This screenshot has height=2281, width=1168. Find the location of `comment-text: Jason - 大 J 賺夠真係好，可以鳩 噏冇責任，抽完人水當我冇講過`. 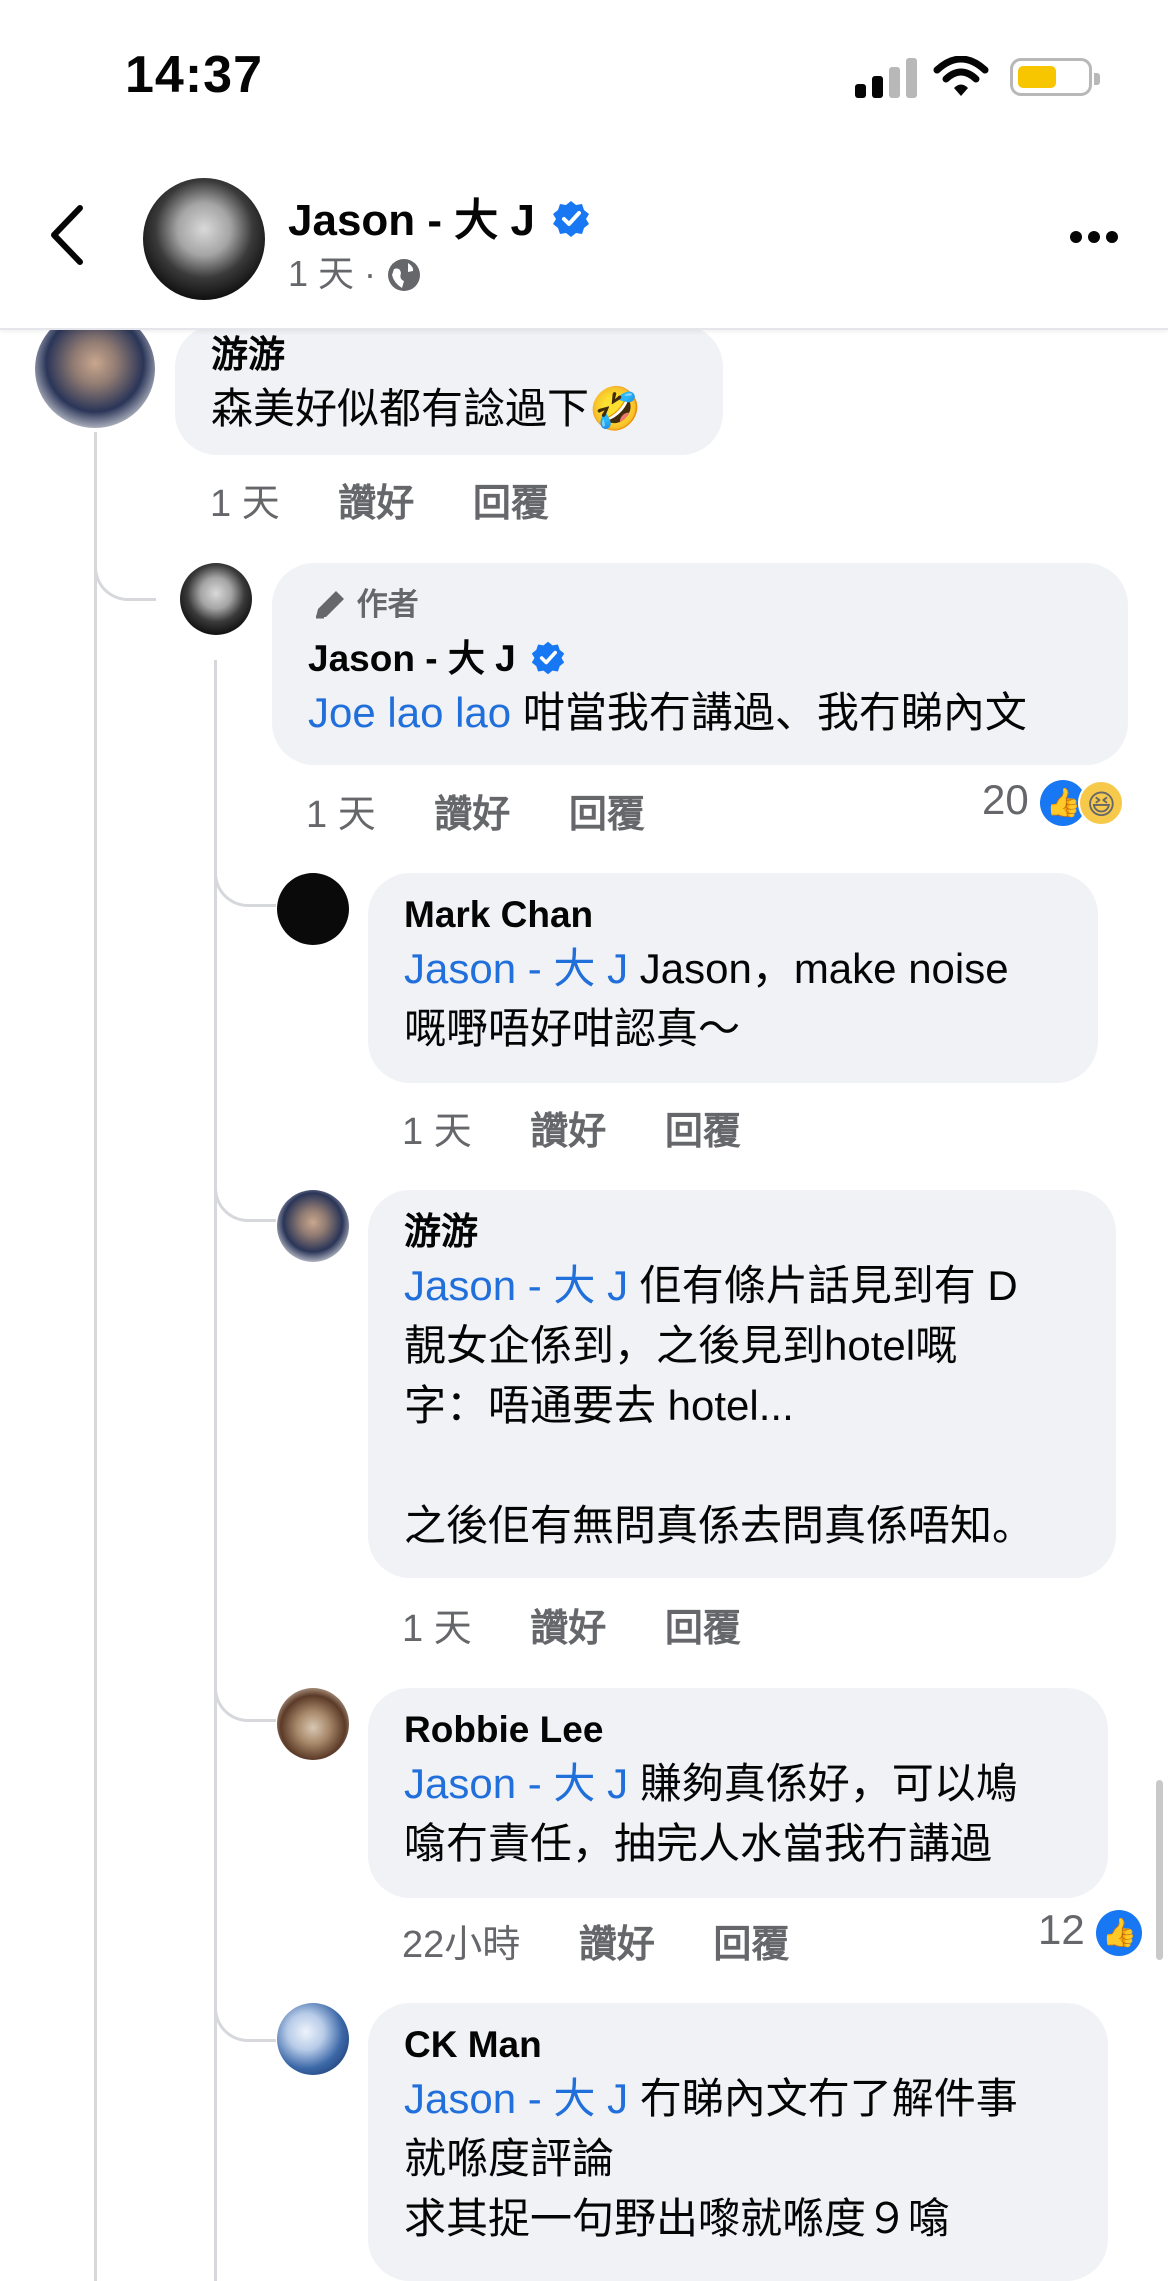

comment-text: Jason - 大 J 賺夠真係好，可以鳩 噏冇責任，抽完人水當我冇講過 is located at coordinates (711, 1813).